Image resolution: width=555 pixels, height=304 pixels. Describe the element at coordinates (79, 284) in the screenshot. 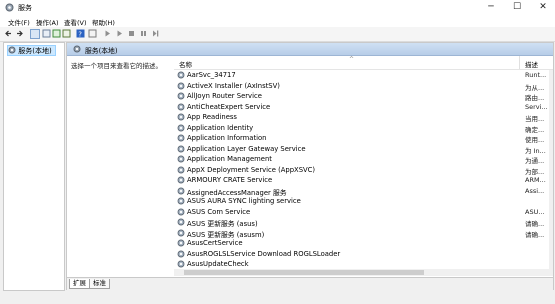

I see `tab-extended: 扩展` at that location.